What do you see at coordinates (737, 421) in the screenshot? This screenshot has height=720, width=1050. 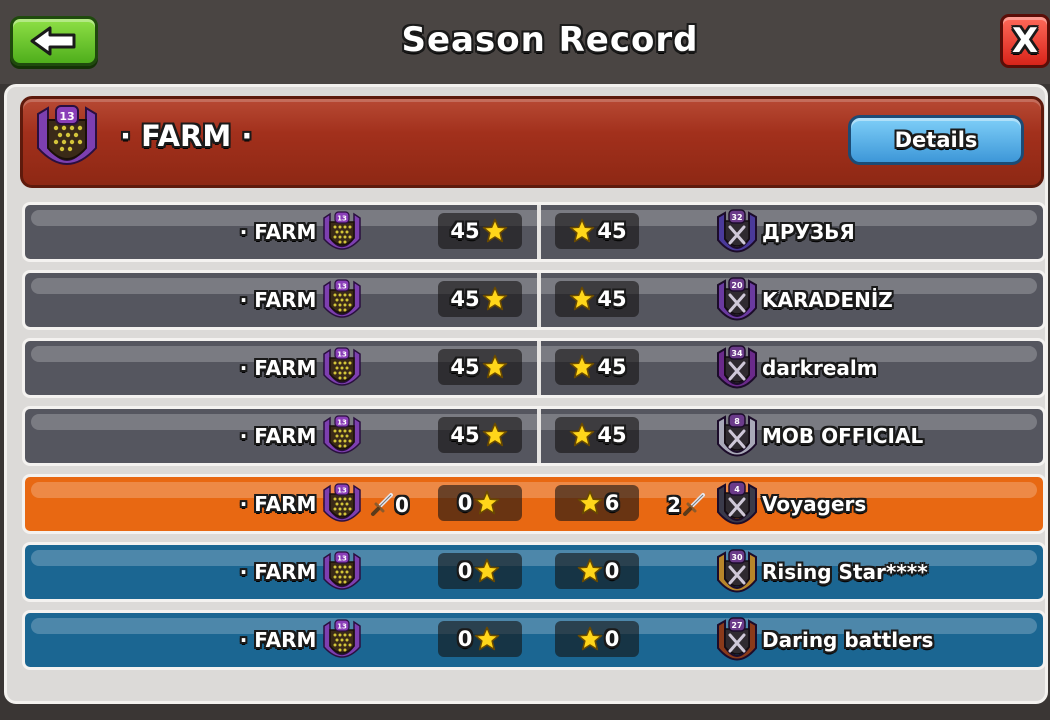 I see `badge-level: 8` at bounding box center [737, 421].